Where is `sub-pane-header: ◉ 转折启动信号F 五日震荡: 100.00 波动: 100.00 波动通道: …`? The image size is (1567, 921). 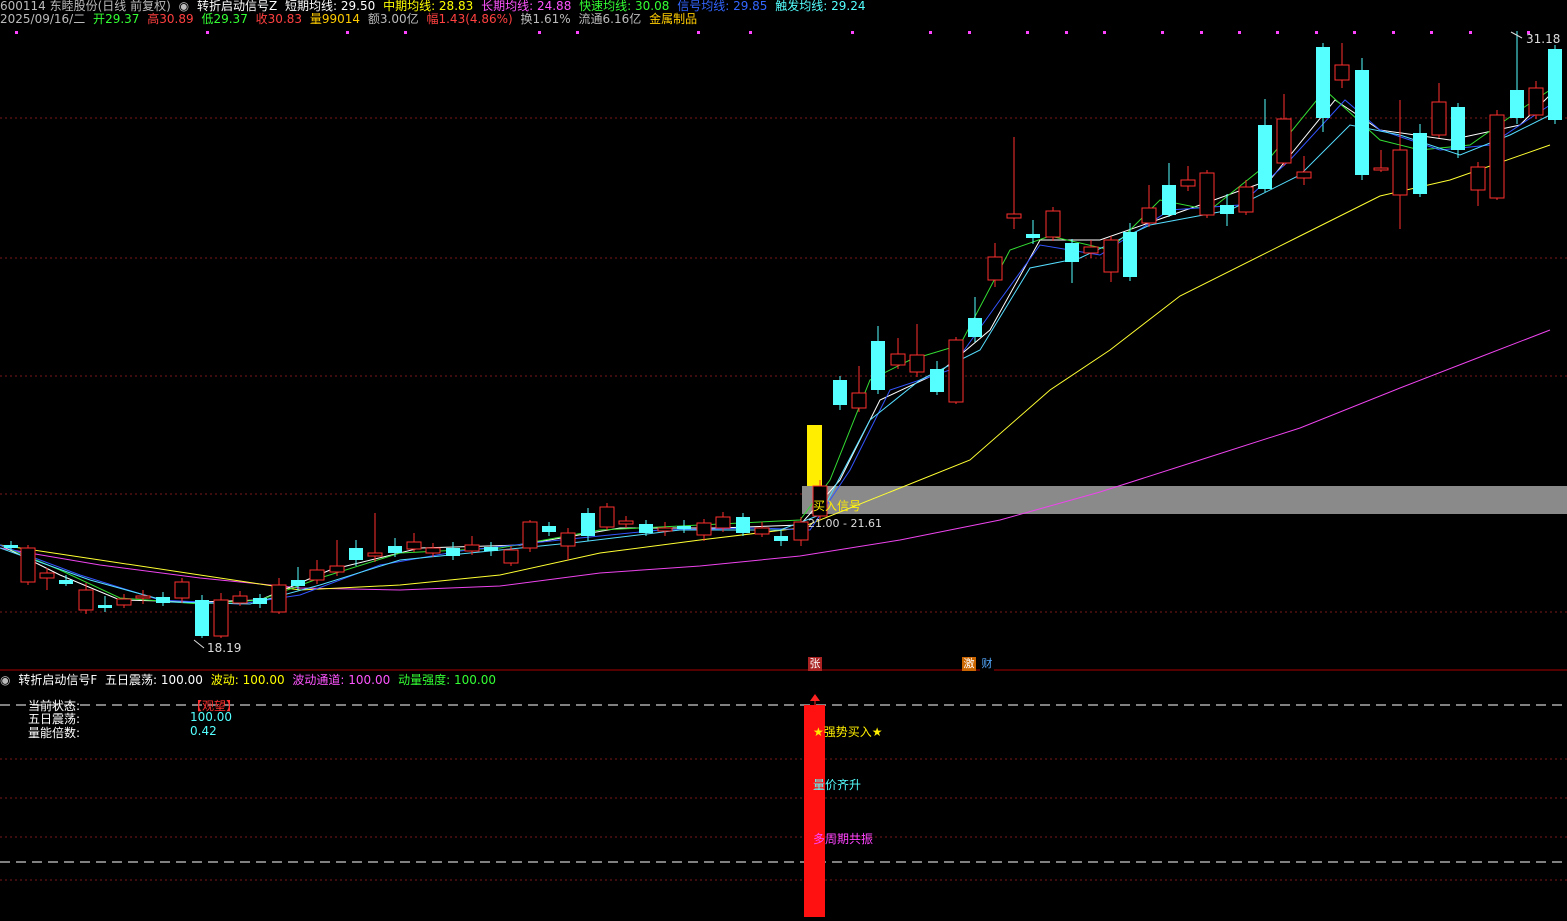
sub-pane-header: ◉ 转折启动信号F 五日震荡: 100.00 波动: 100.00 波动通道: … is located at coordinates (250, 680).